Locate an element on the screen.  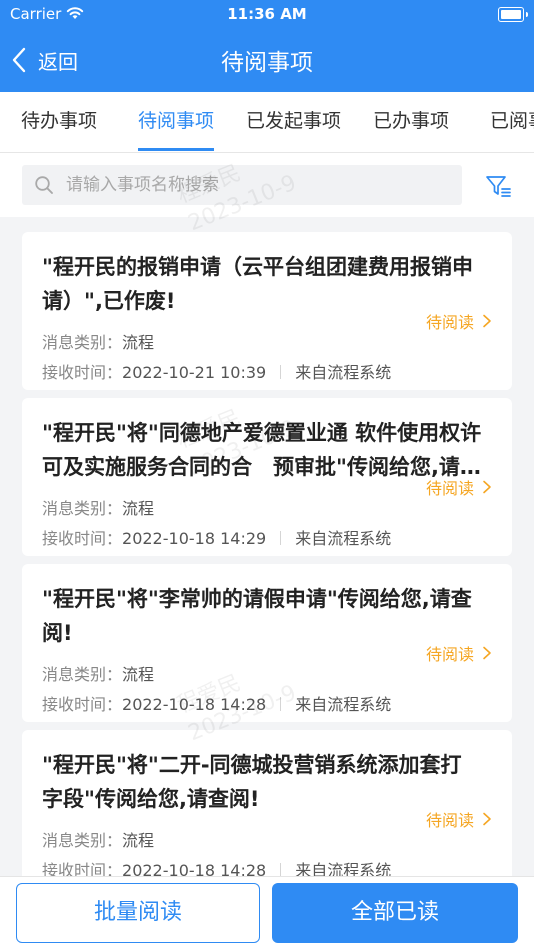
item-title: "程开民"将"李常帅的请假申请"传阅给您,请查阅! is located at coordinates (257, 616).